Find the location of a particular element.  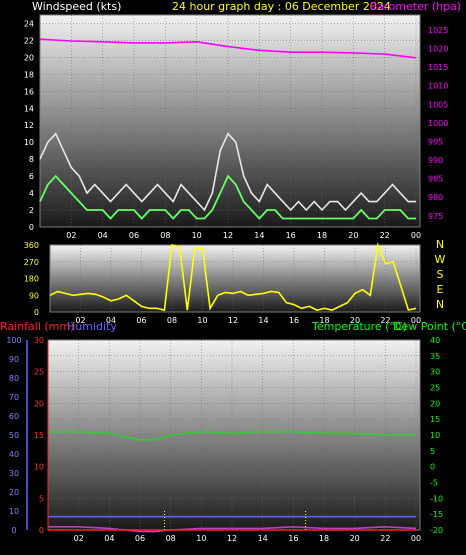

direction-y-tick-label: 270 is located at coordinates (31, 262).